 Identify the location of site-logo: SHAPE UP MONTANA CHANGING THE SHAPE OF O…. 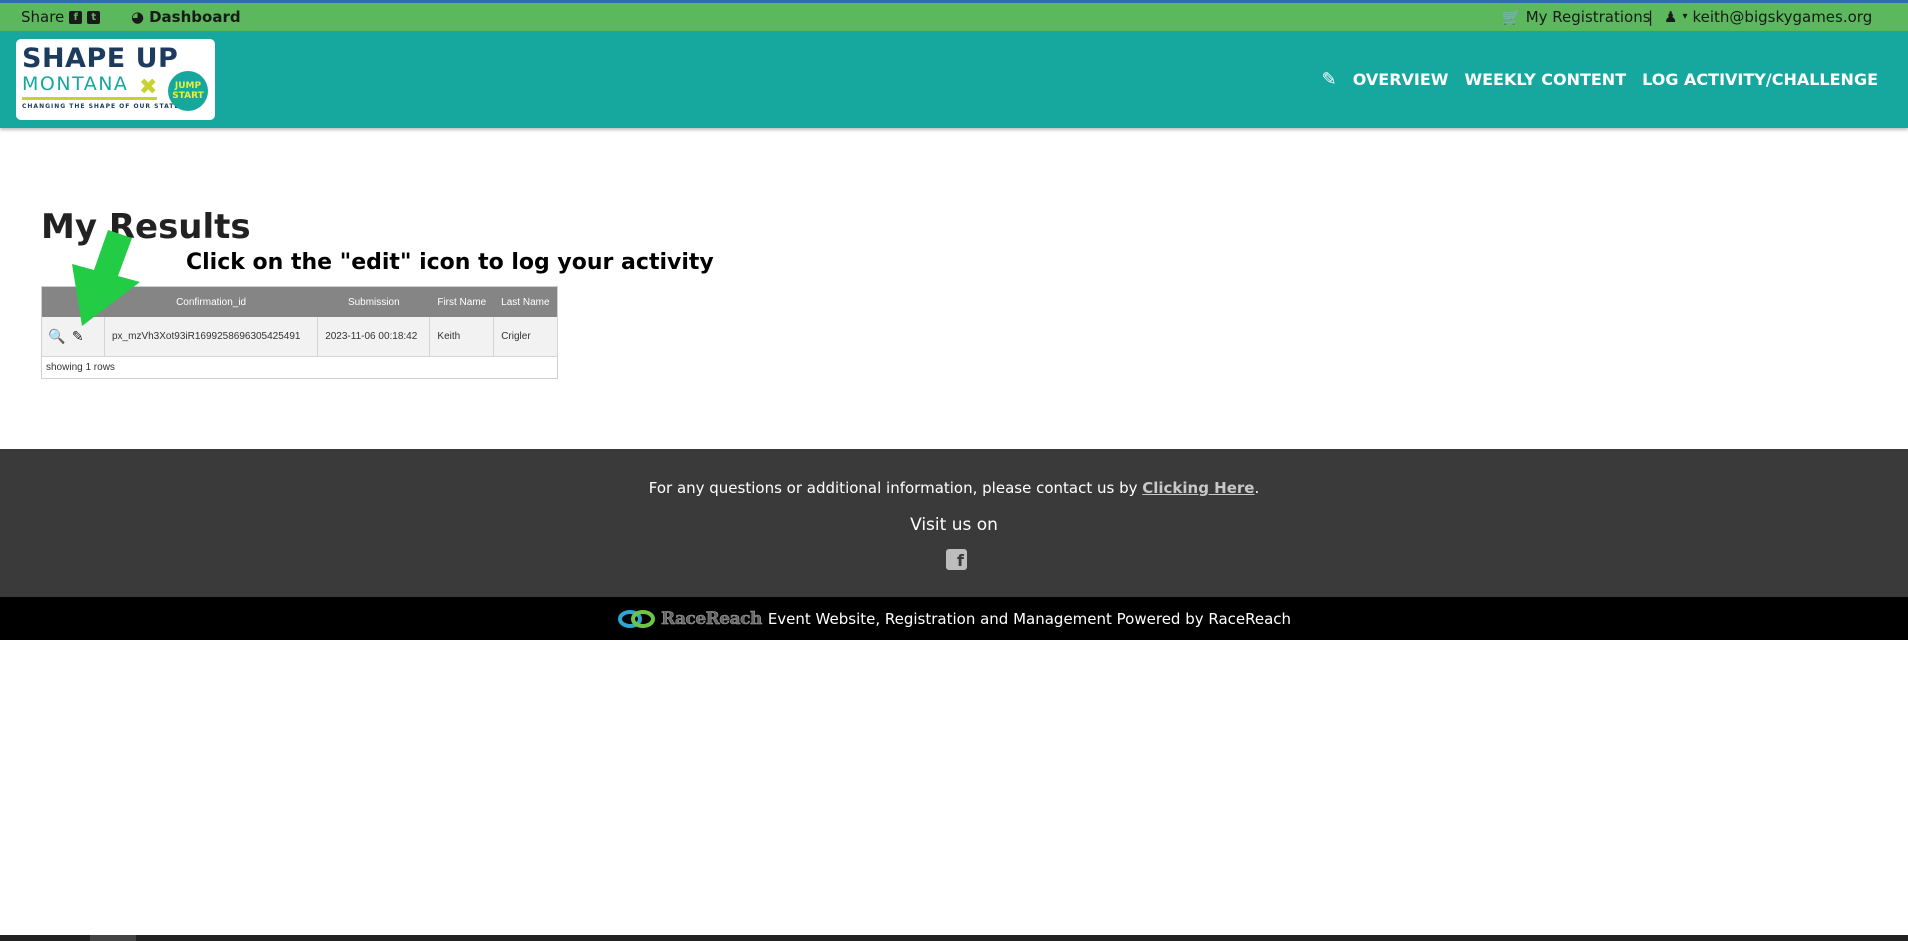
(115, 79).